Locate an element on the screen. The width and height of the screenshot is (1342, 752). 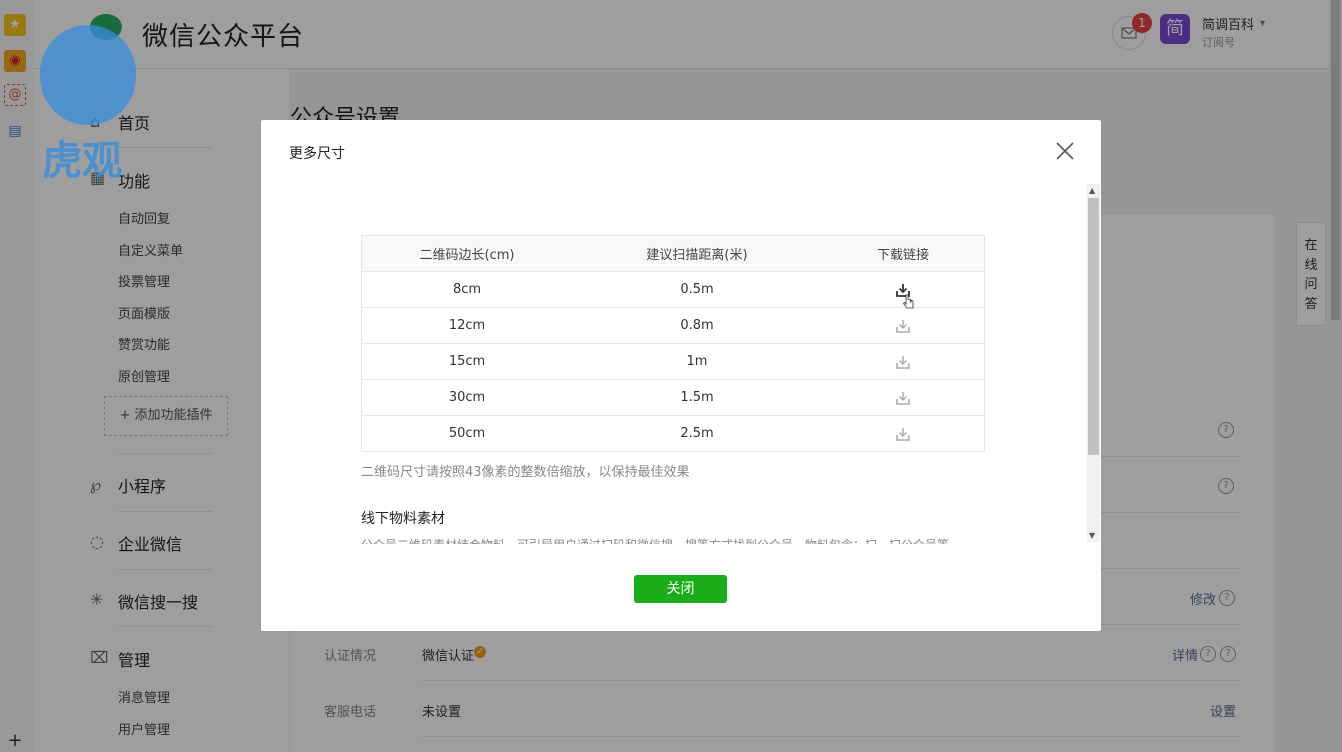
table-row: 15cm 1m is located at coordinates (673, 361).